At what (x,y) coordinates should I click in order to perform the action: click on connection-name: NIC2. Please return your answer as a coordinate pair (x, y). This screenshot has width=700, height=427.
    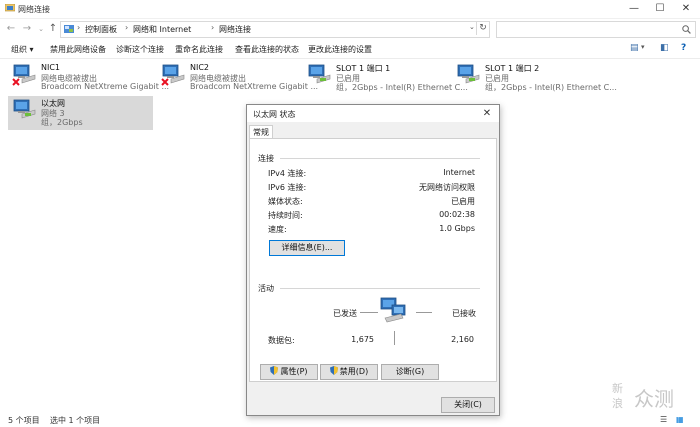
    Looking at the image, I should click on (200, 67).